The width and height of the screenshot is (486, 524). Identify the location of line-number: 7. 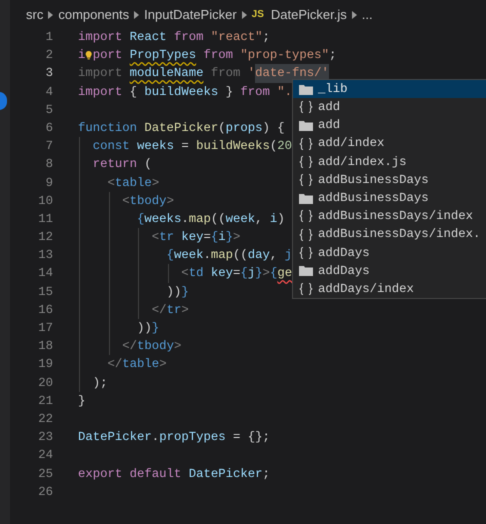
(48, 147).